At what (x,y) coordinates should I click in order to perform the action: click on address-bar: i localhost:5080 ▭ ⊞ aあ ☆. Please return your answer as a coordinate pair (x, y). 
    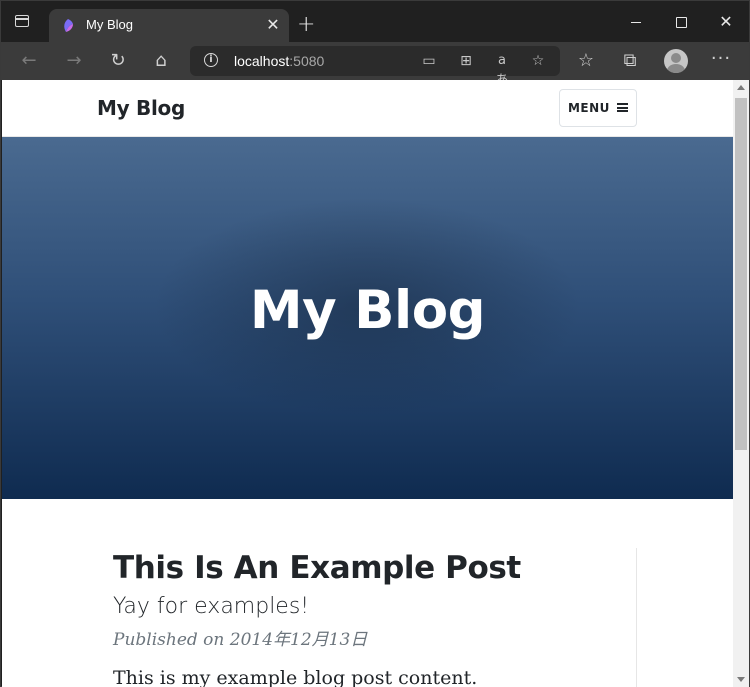
    Looking at the image, I should click on (375, 67).